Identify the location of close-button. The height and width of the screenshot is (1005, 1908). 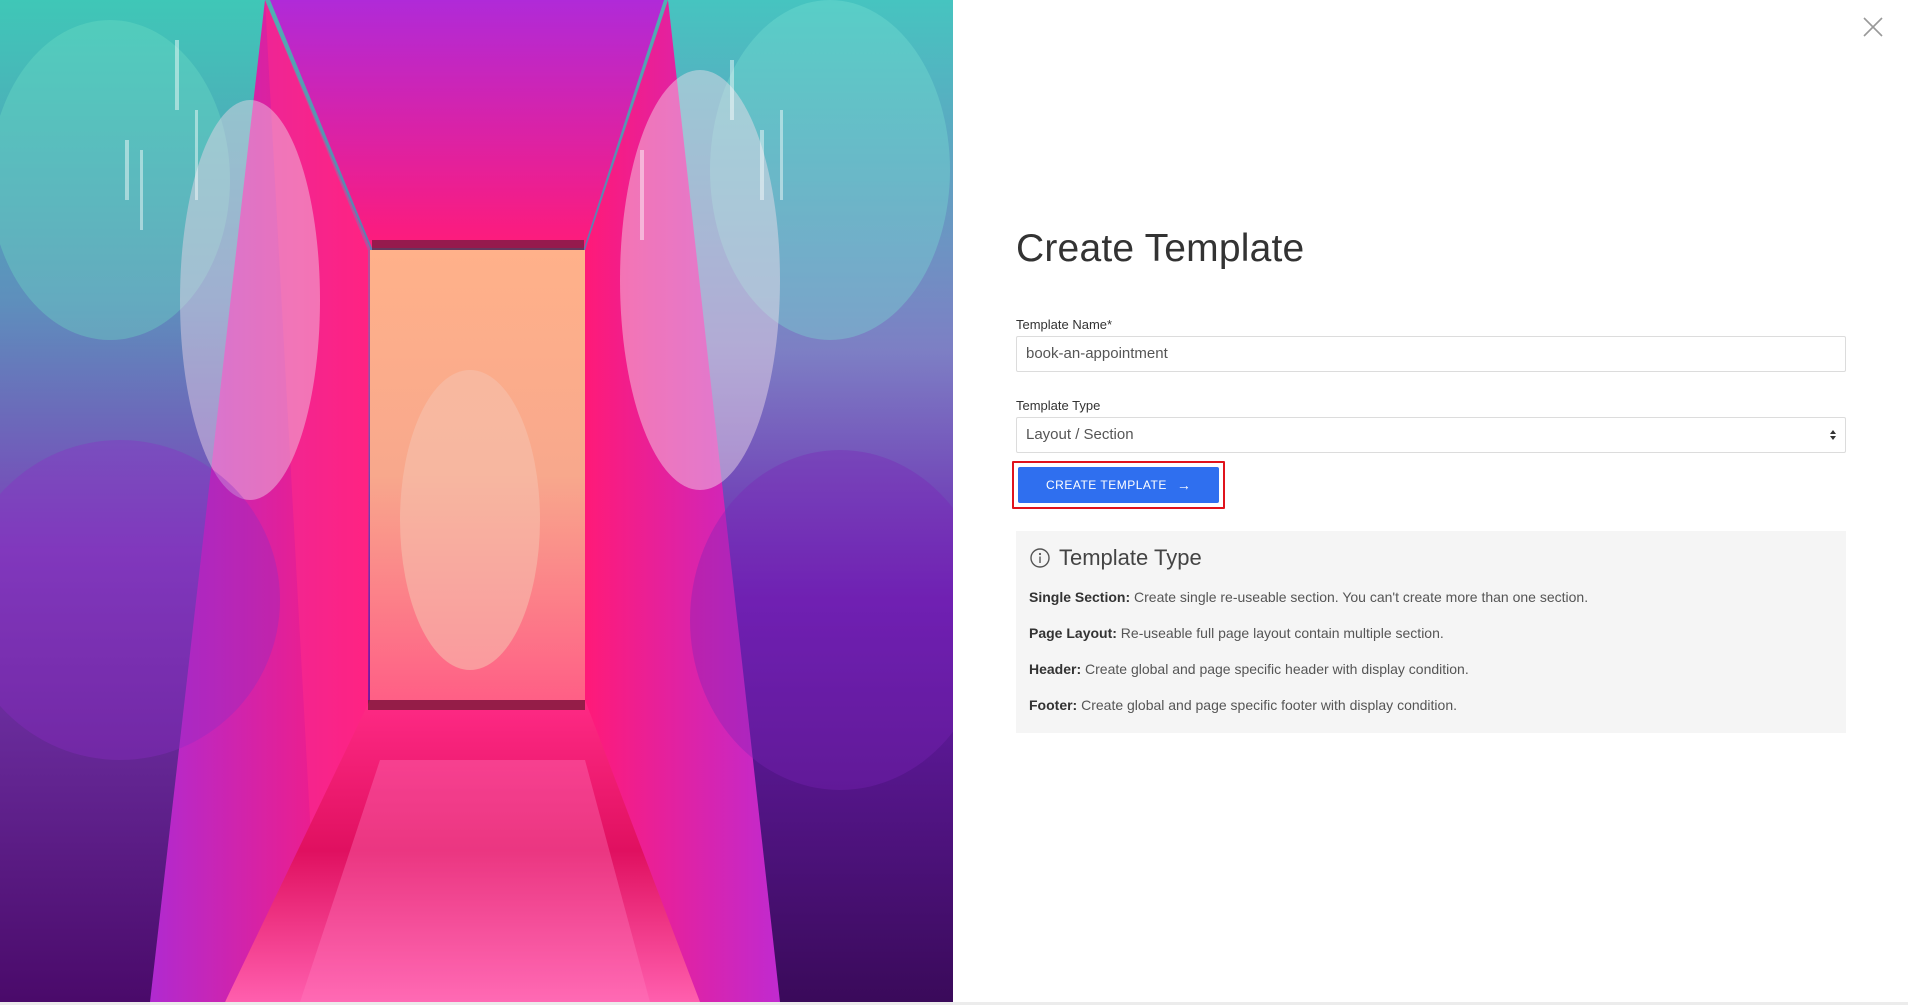
(1873, 27).